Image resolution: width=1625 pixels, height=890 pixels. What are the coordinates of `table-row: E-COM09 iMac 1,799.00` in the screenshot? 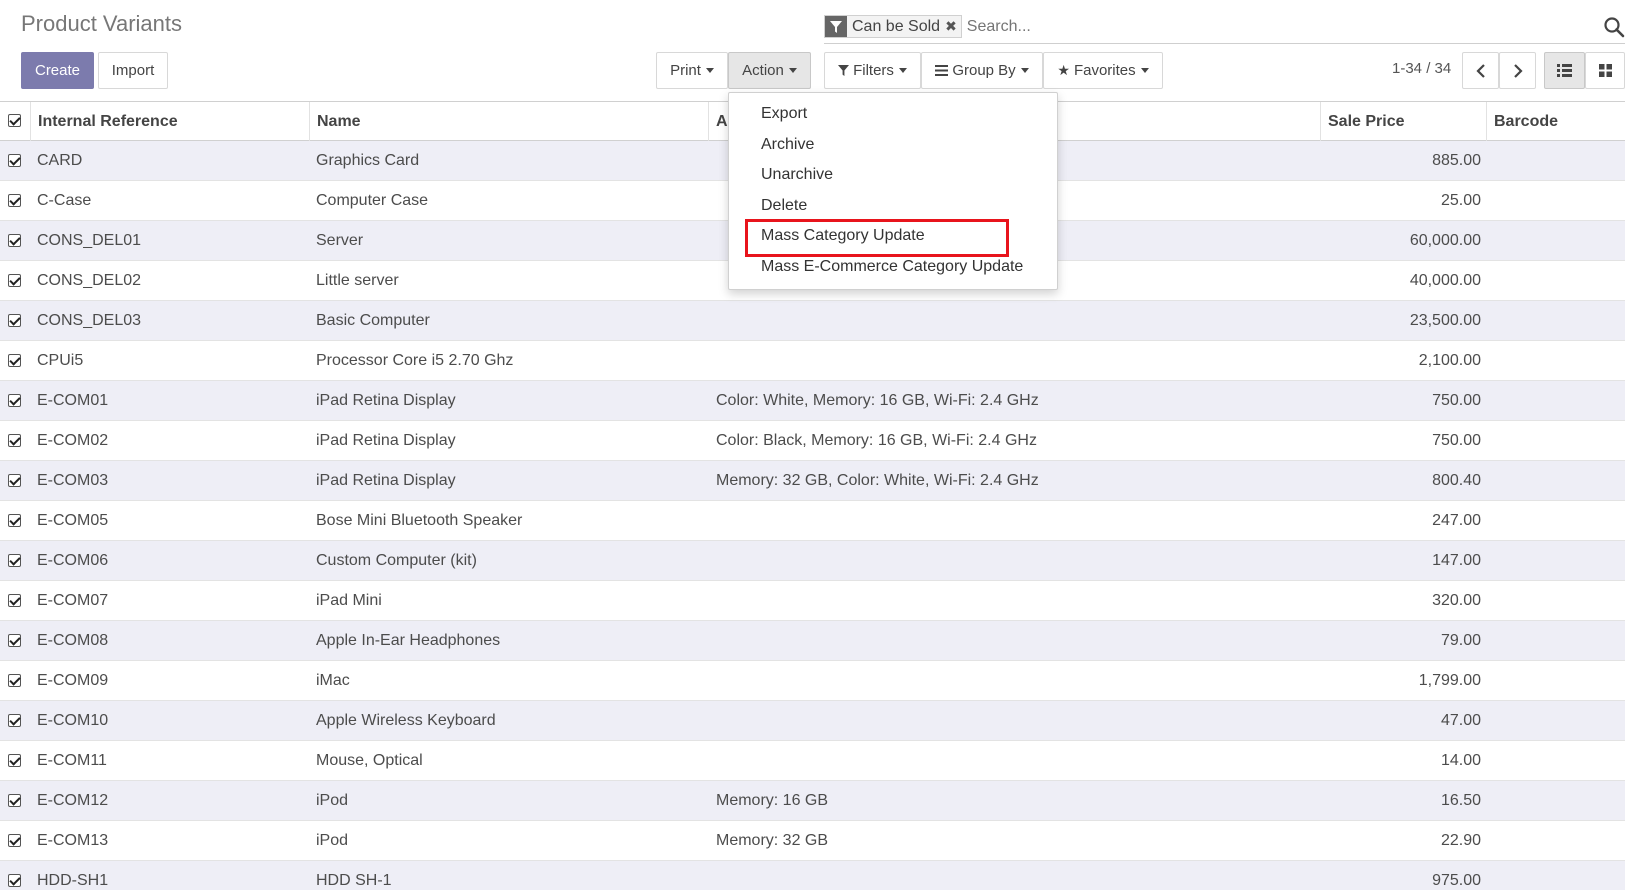 It's located at (812, 681).